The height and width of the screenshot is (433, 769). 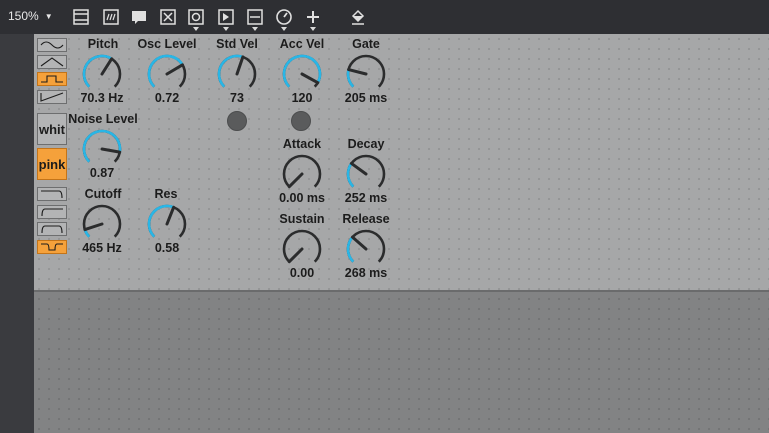 I want to click on toggle-icon, so click(x=168, y=17).